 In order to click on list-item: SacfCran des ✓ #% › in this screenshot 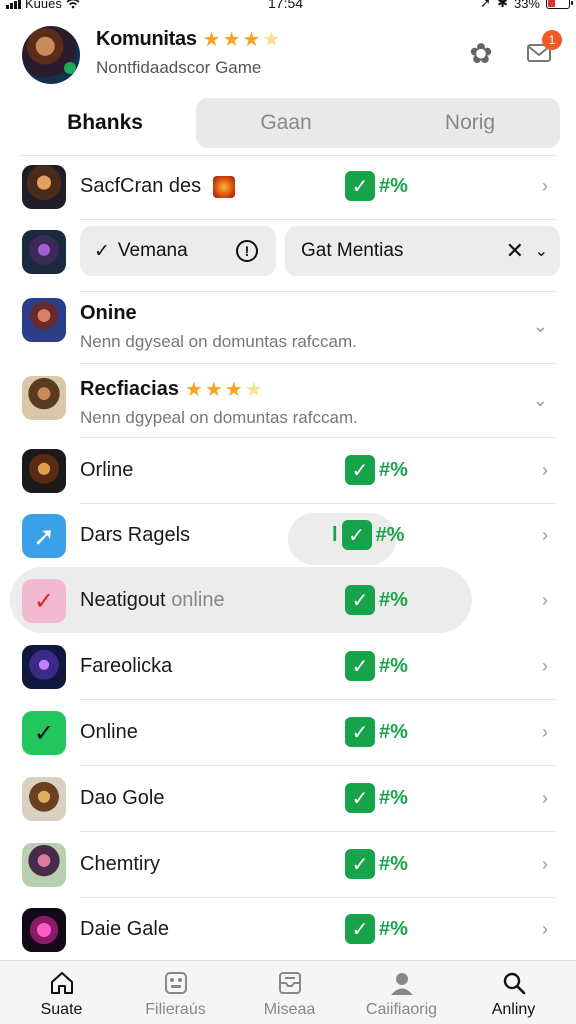, I will do `click(288, 187)`.